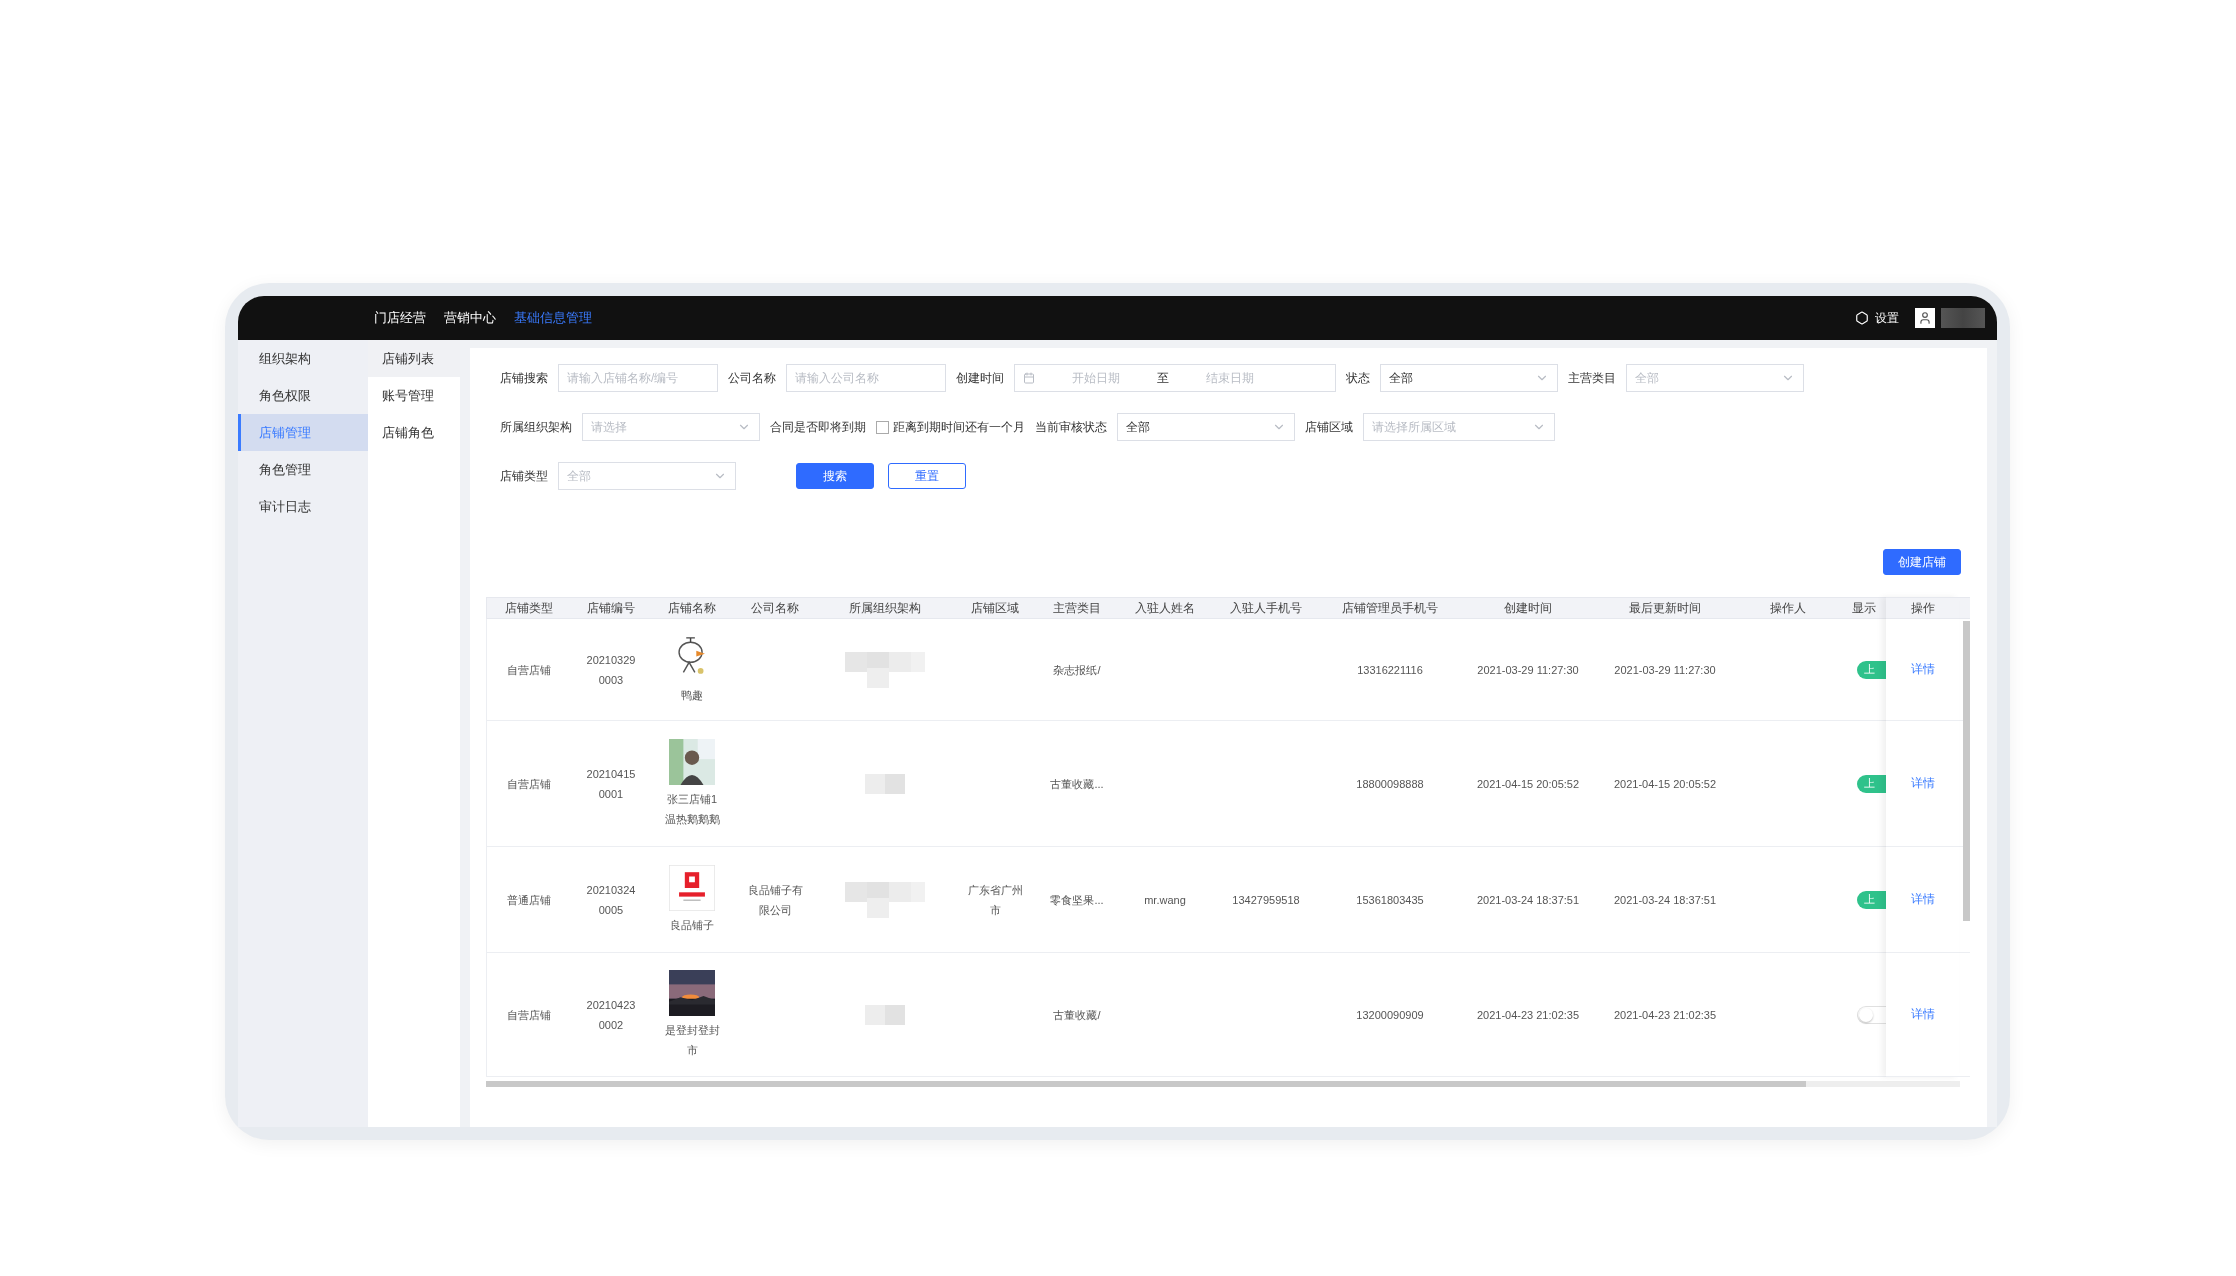 The width and height of the screenshot is (2236, 1276). I want to click on filter-label: 公司名称, so click(752, 378).